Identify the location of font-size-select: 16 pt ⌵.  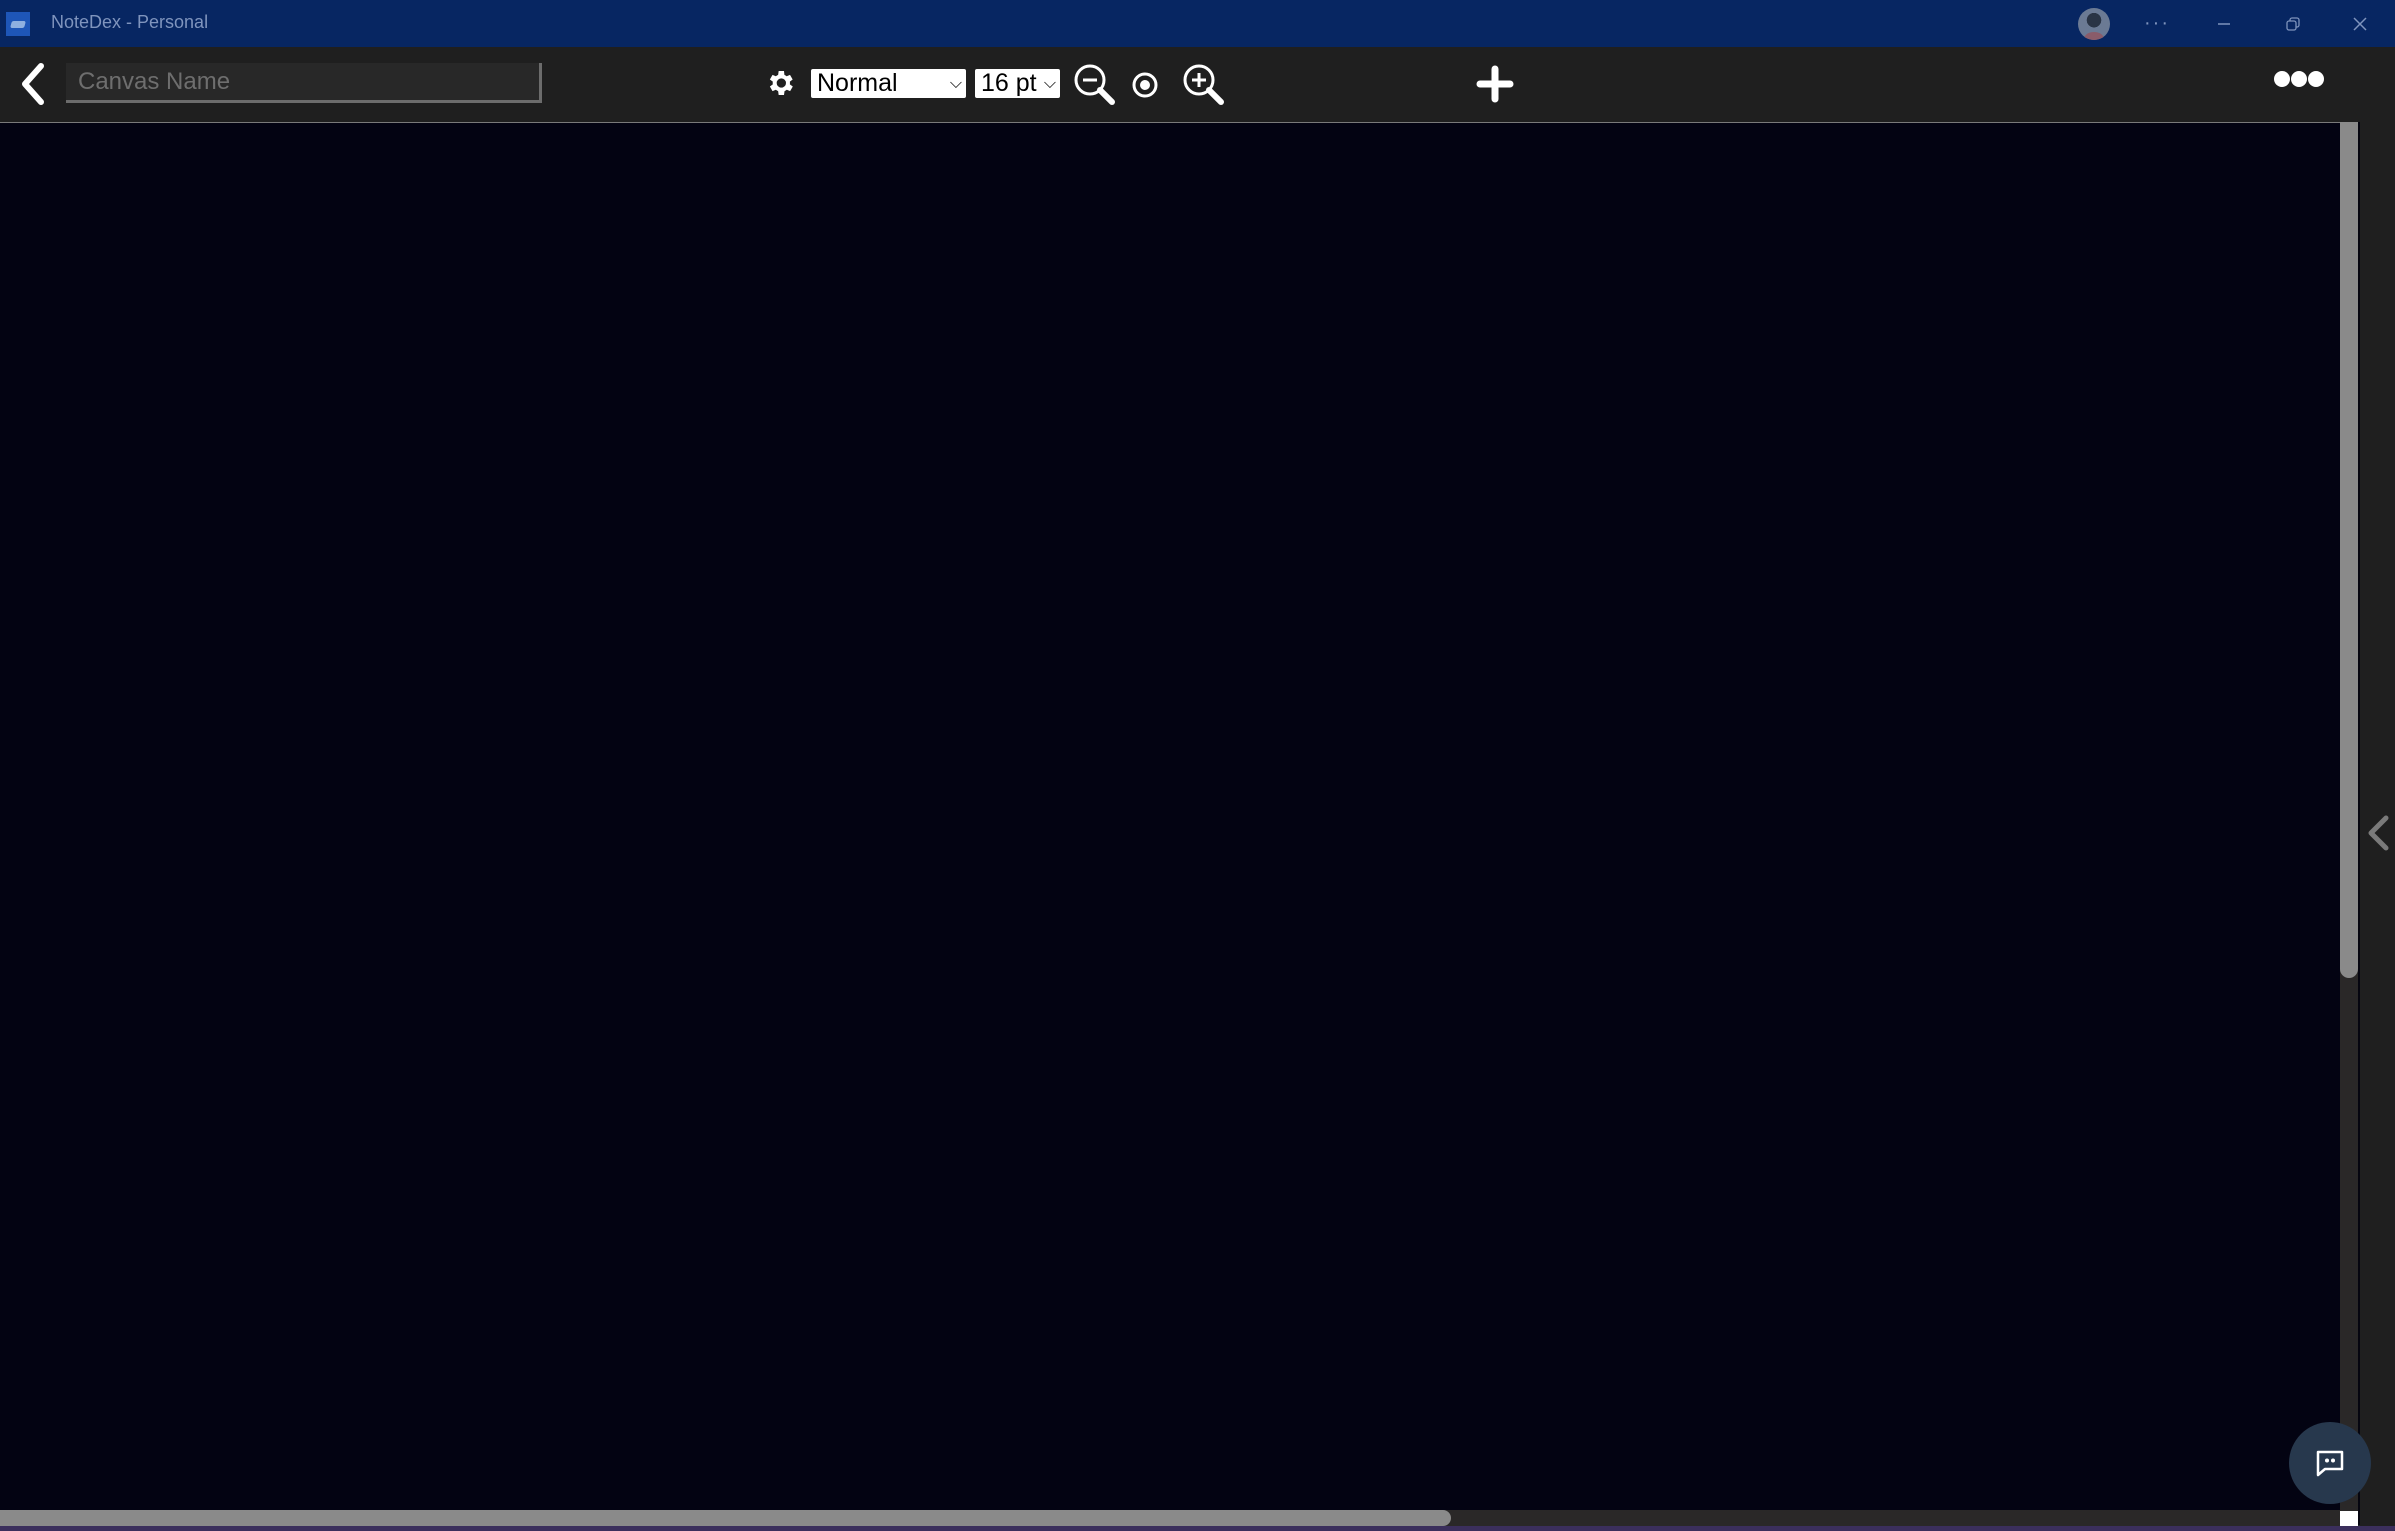
(1017, 83).